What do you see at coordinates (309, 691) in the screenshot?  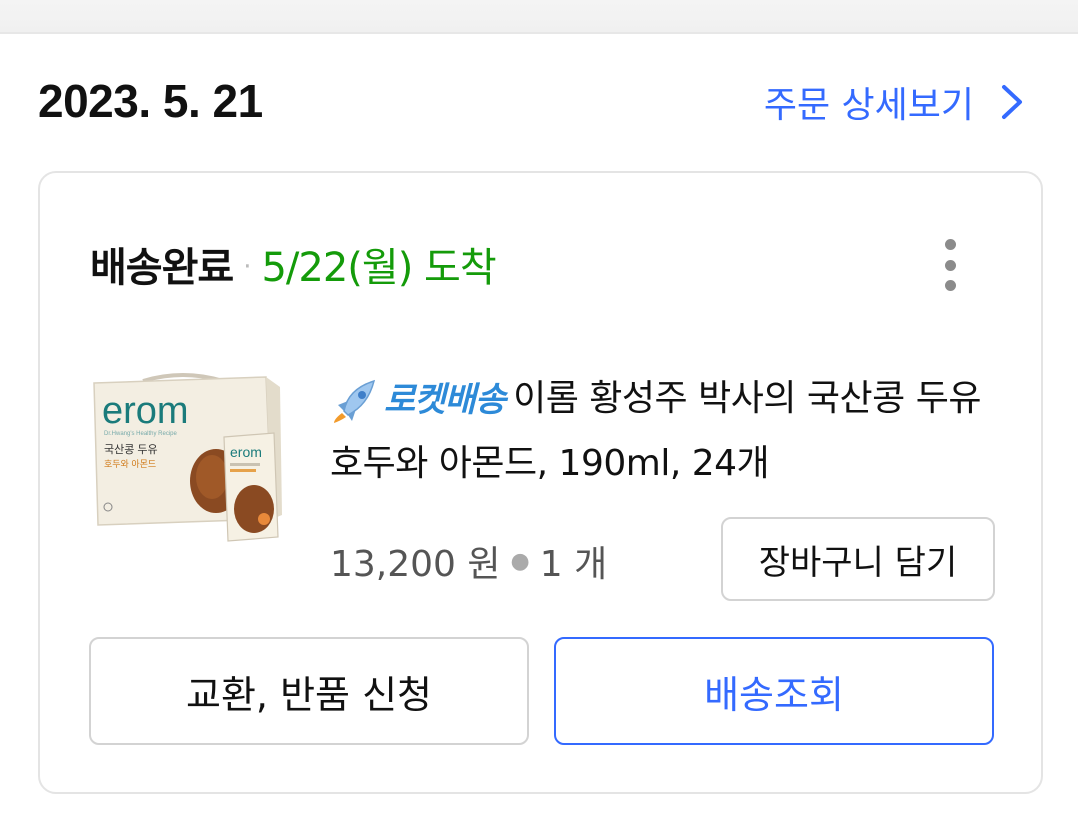 I see `exchange-return-button: 교환, 반품 신청` at bounding box center [309, 691].